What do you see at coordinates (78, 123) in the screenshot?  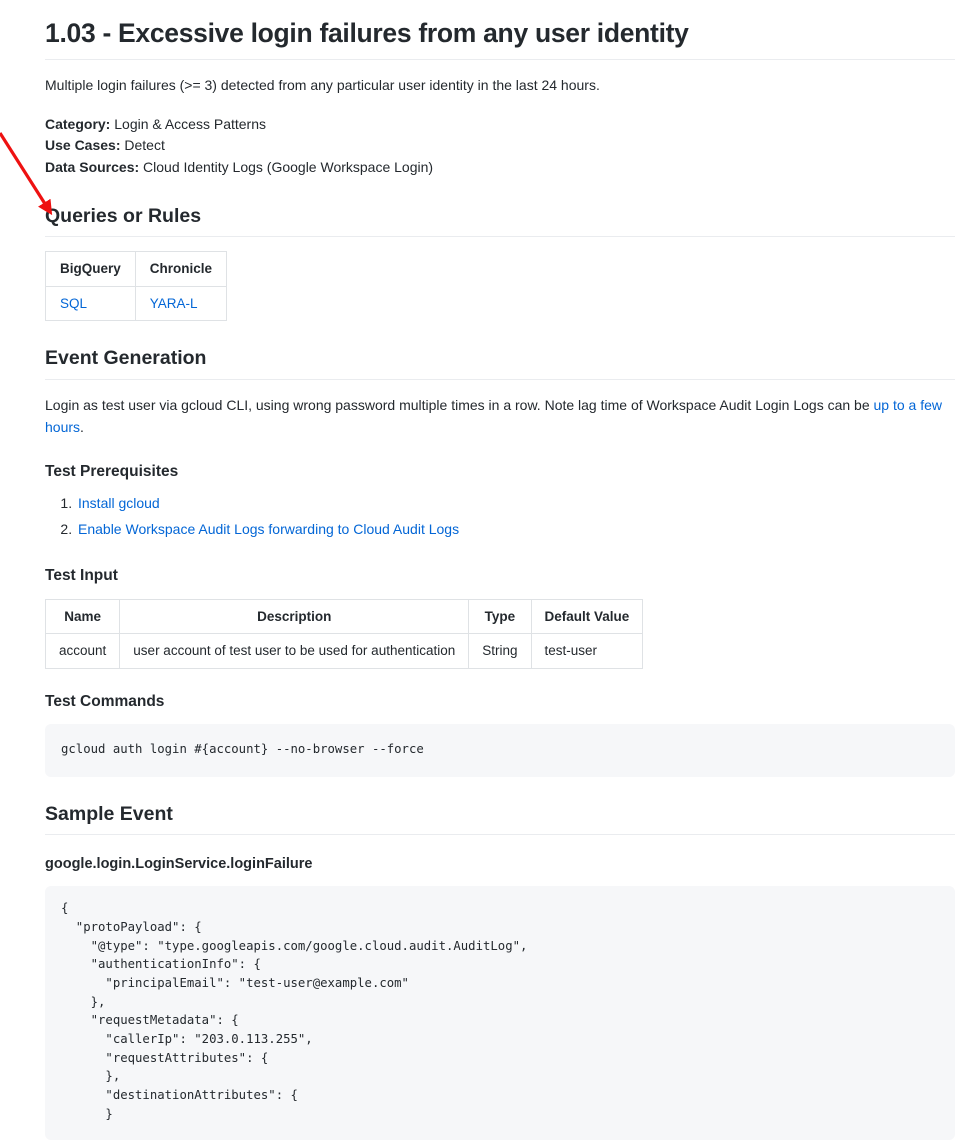 I see `metadata-category-label: Category:` at bounding box center [78, 123].